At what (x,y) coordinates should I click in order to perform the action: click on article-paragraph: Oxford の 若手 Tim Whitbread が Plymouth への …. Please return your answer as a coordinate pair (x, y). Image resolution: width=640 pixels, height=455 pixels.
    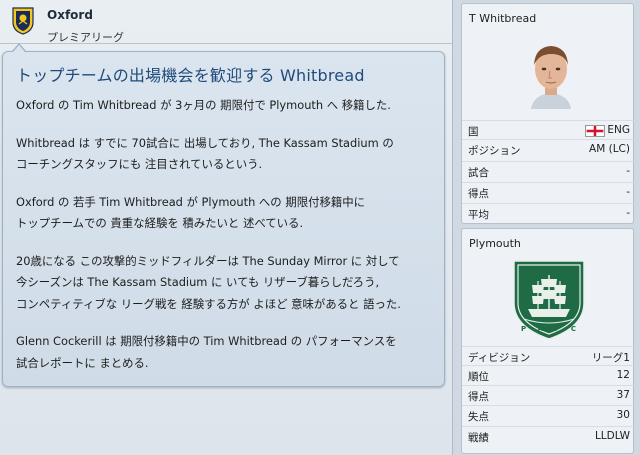
    Looking at the image, I should click on (228, 213).